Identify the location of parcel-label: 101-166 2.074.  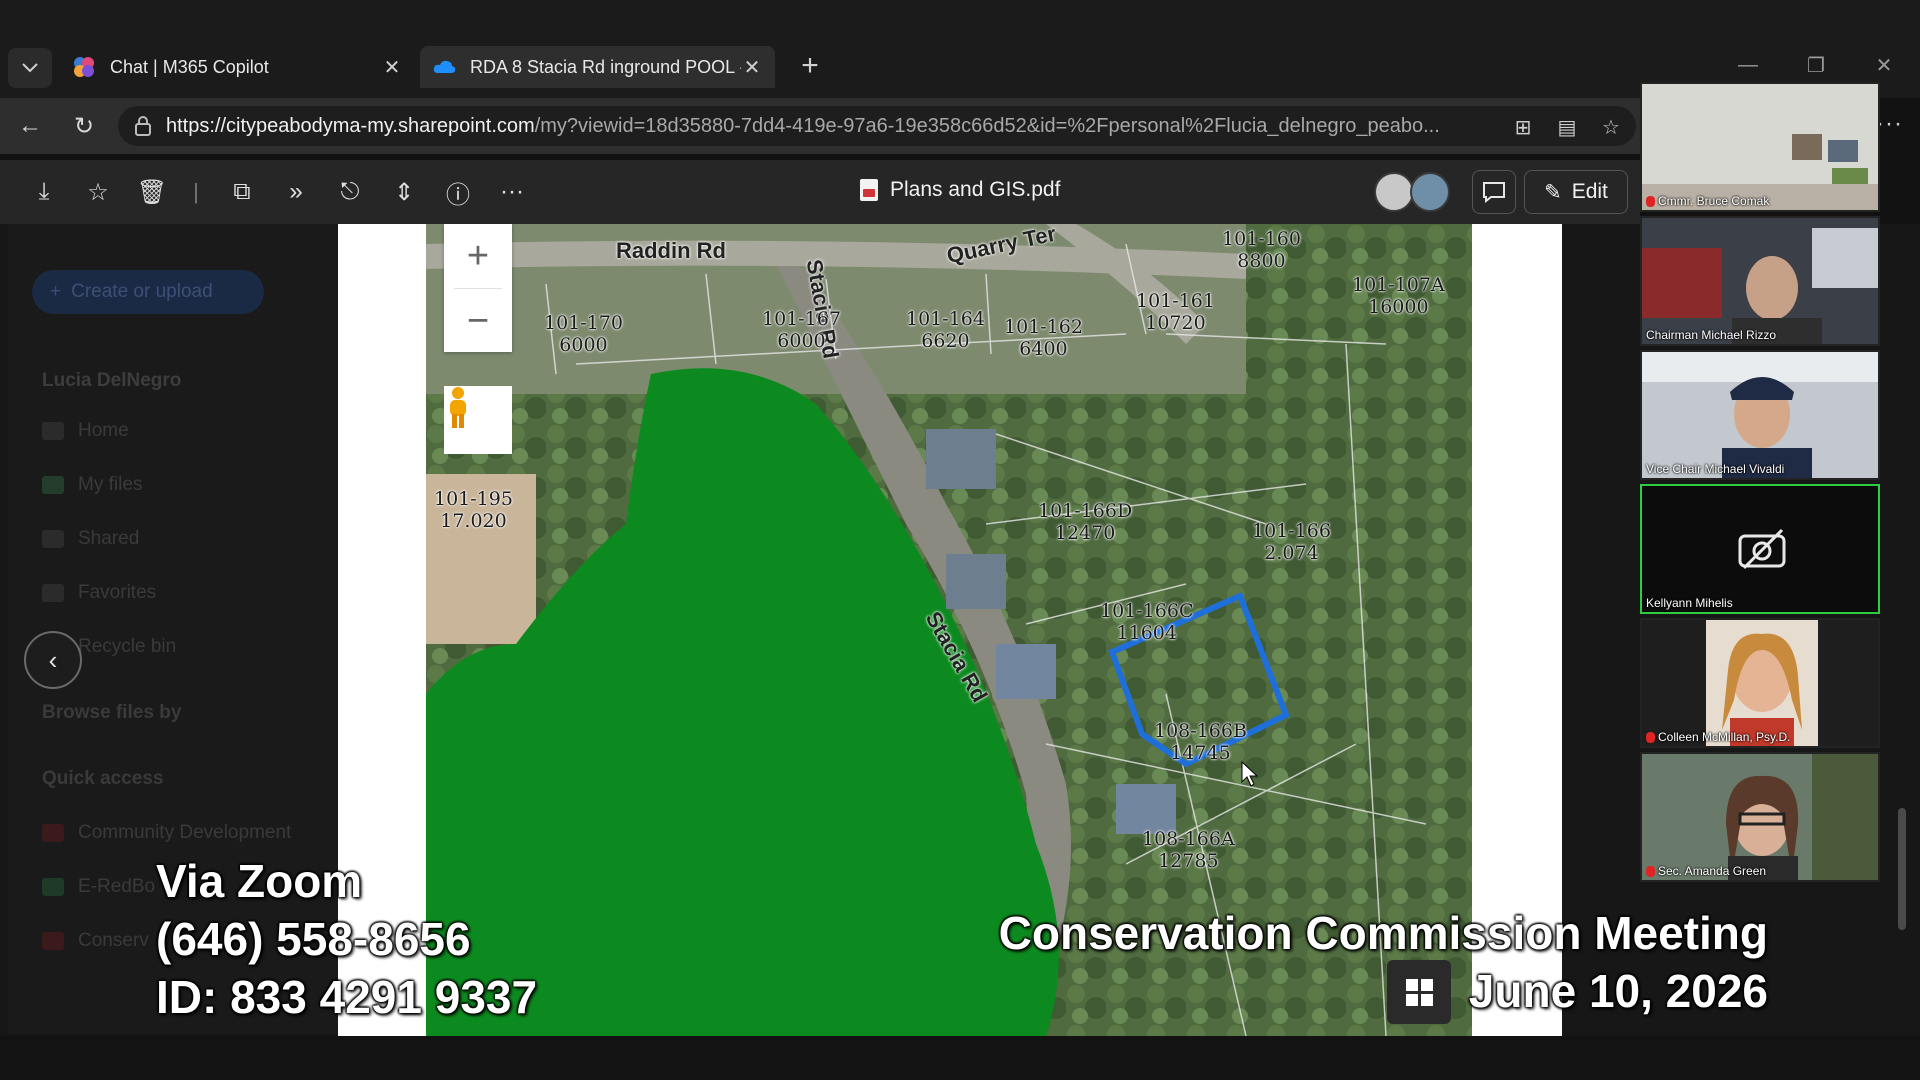
(1291, 542).